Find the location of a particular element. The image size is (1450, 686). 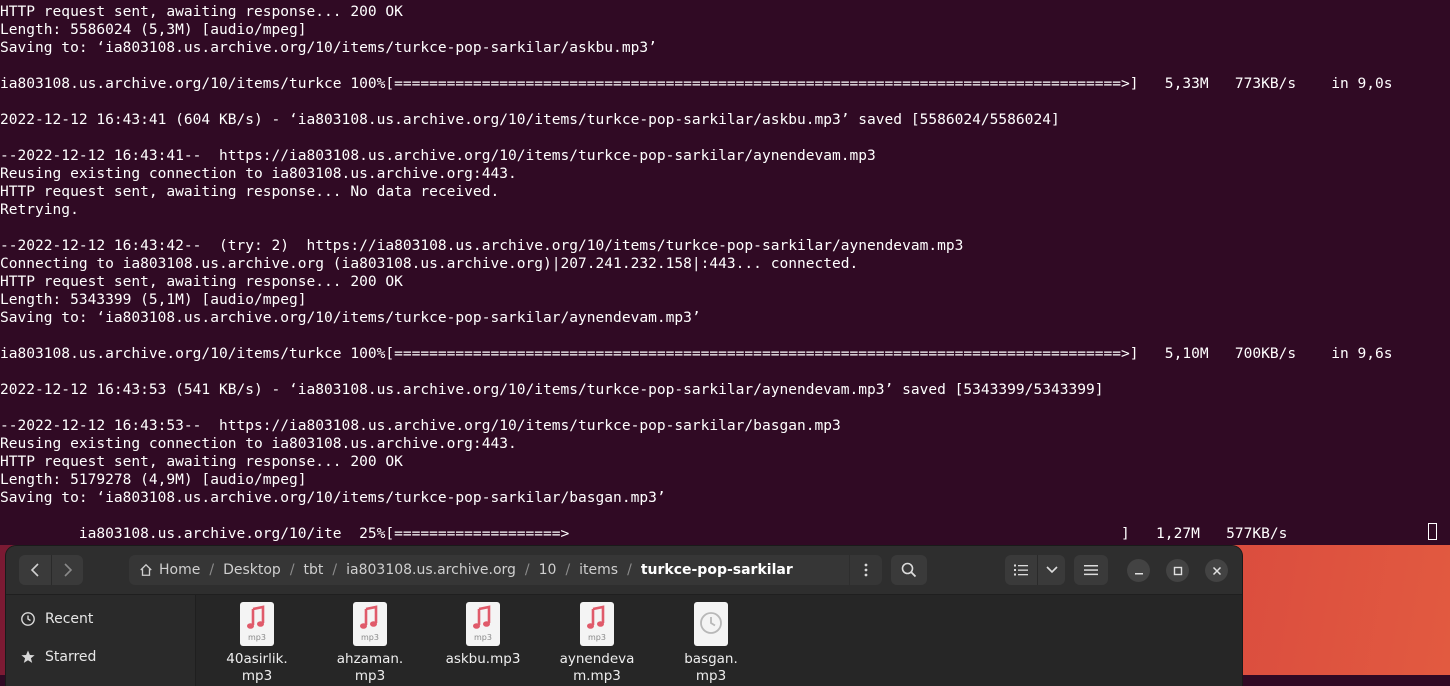

file-item: mp3 40asirlik. mp3 is located at coordinates (257, 643).